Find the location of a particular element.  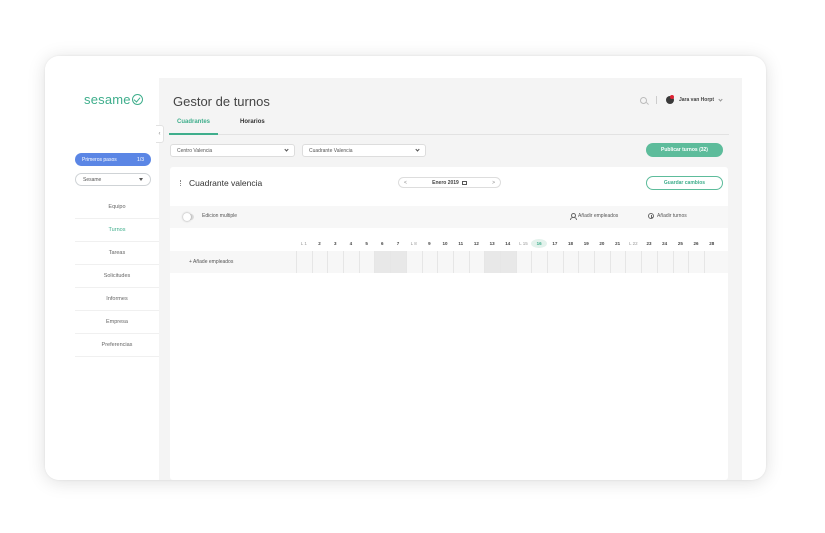

page-title: Gestor de turnos is located at coordinates (221, 101).